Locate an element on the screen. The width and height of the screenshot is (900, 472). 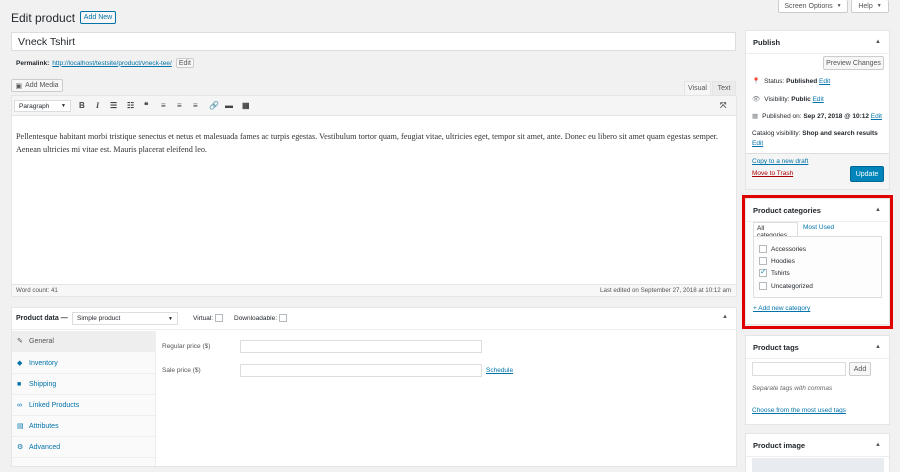
calendar-icon: ▦ is located at coordinates (755, 116).